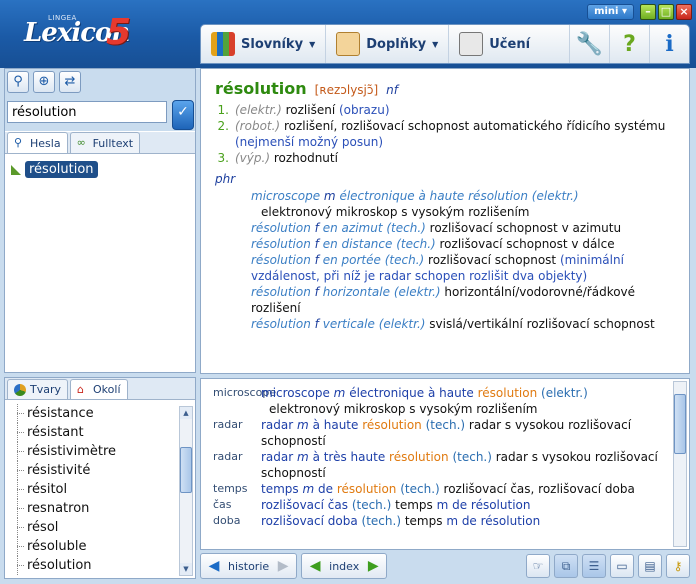  I want to click on scroll-up-icon: ▲, so click(186, 413).